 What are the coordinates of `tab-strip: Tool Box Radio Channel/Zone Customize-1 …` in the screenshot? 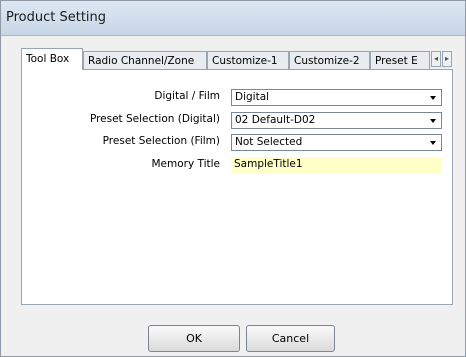 It's located at (237, 59).